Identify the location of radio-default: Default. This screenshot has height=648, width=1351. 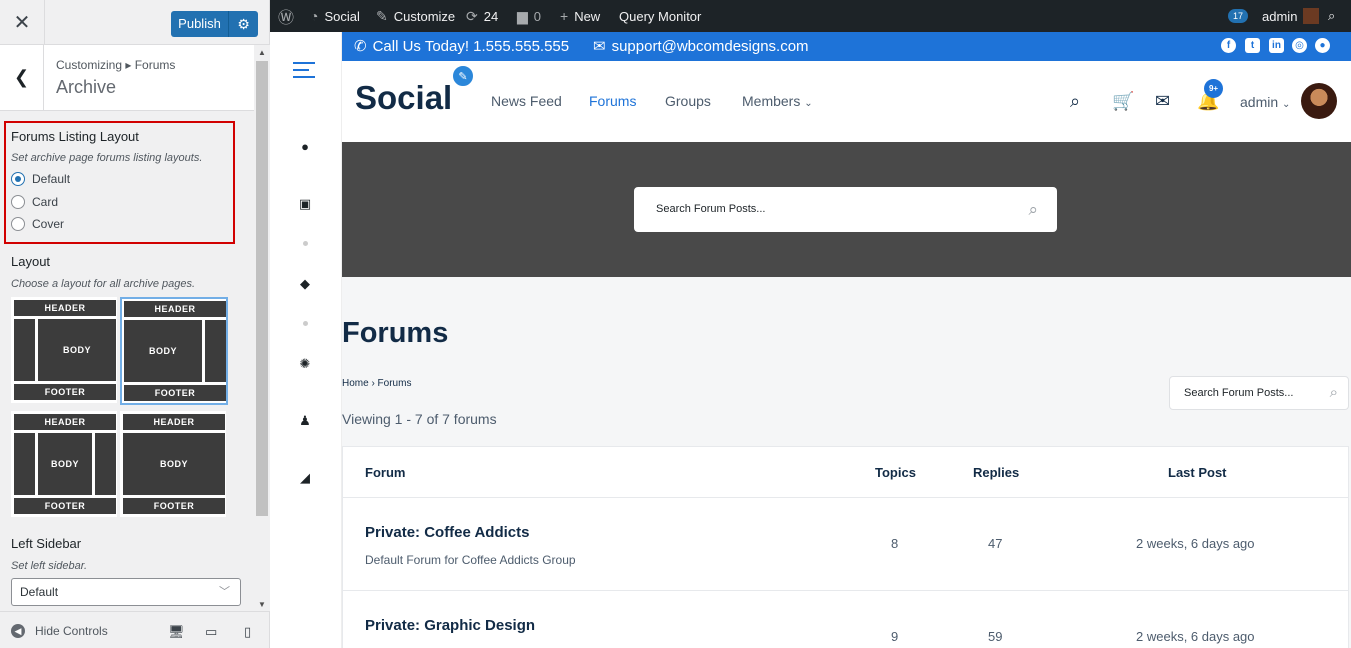
(40, 179).